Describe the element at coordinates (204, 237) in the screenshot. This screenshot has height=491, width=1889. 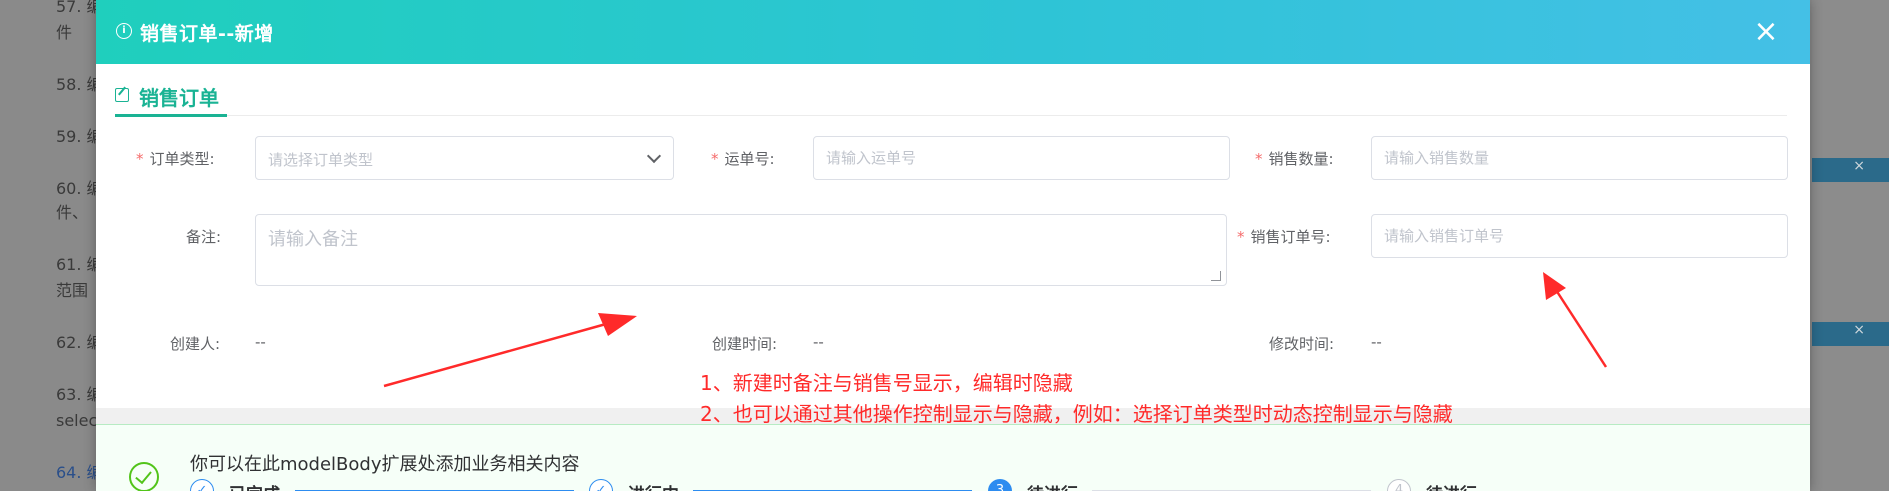
I see `remark-label: 备注:` at that location.